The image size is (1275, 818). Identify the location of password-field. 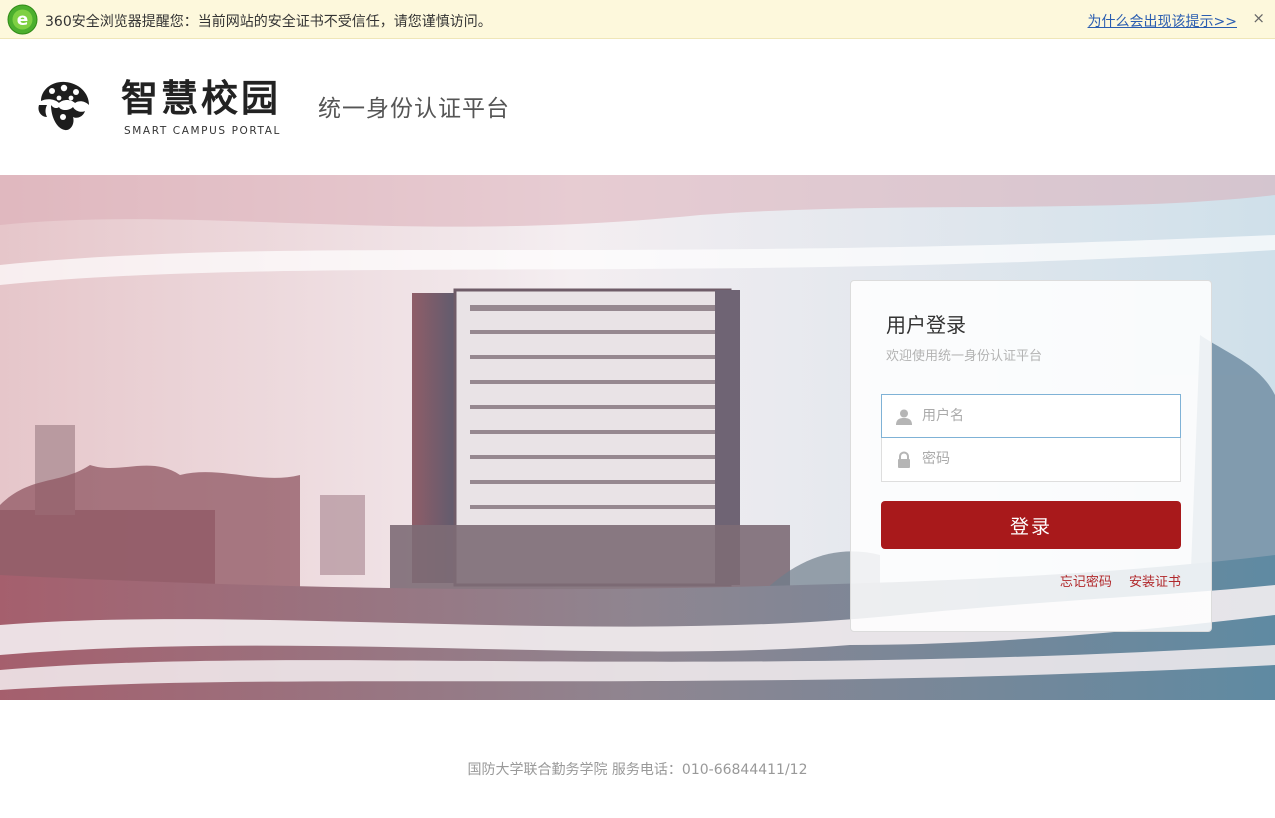
(1031, 460).